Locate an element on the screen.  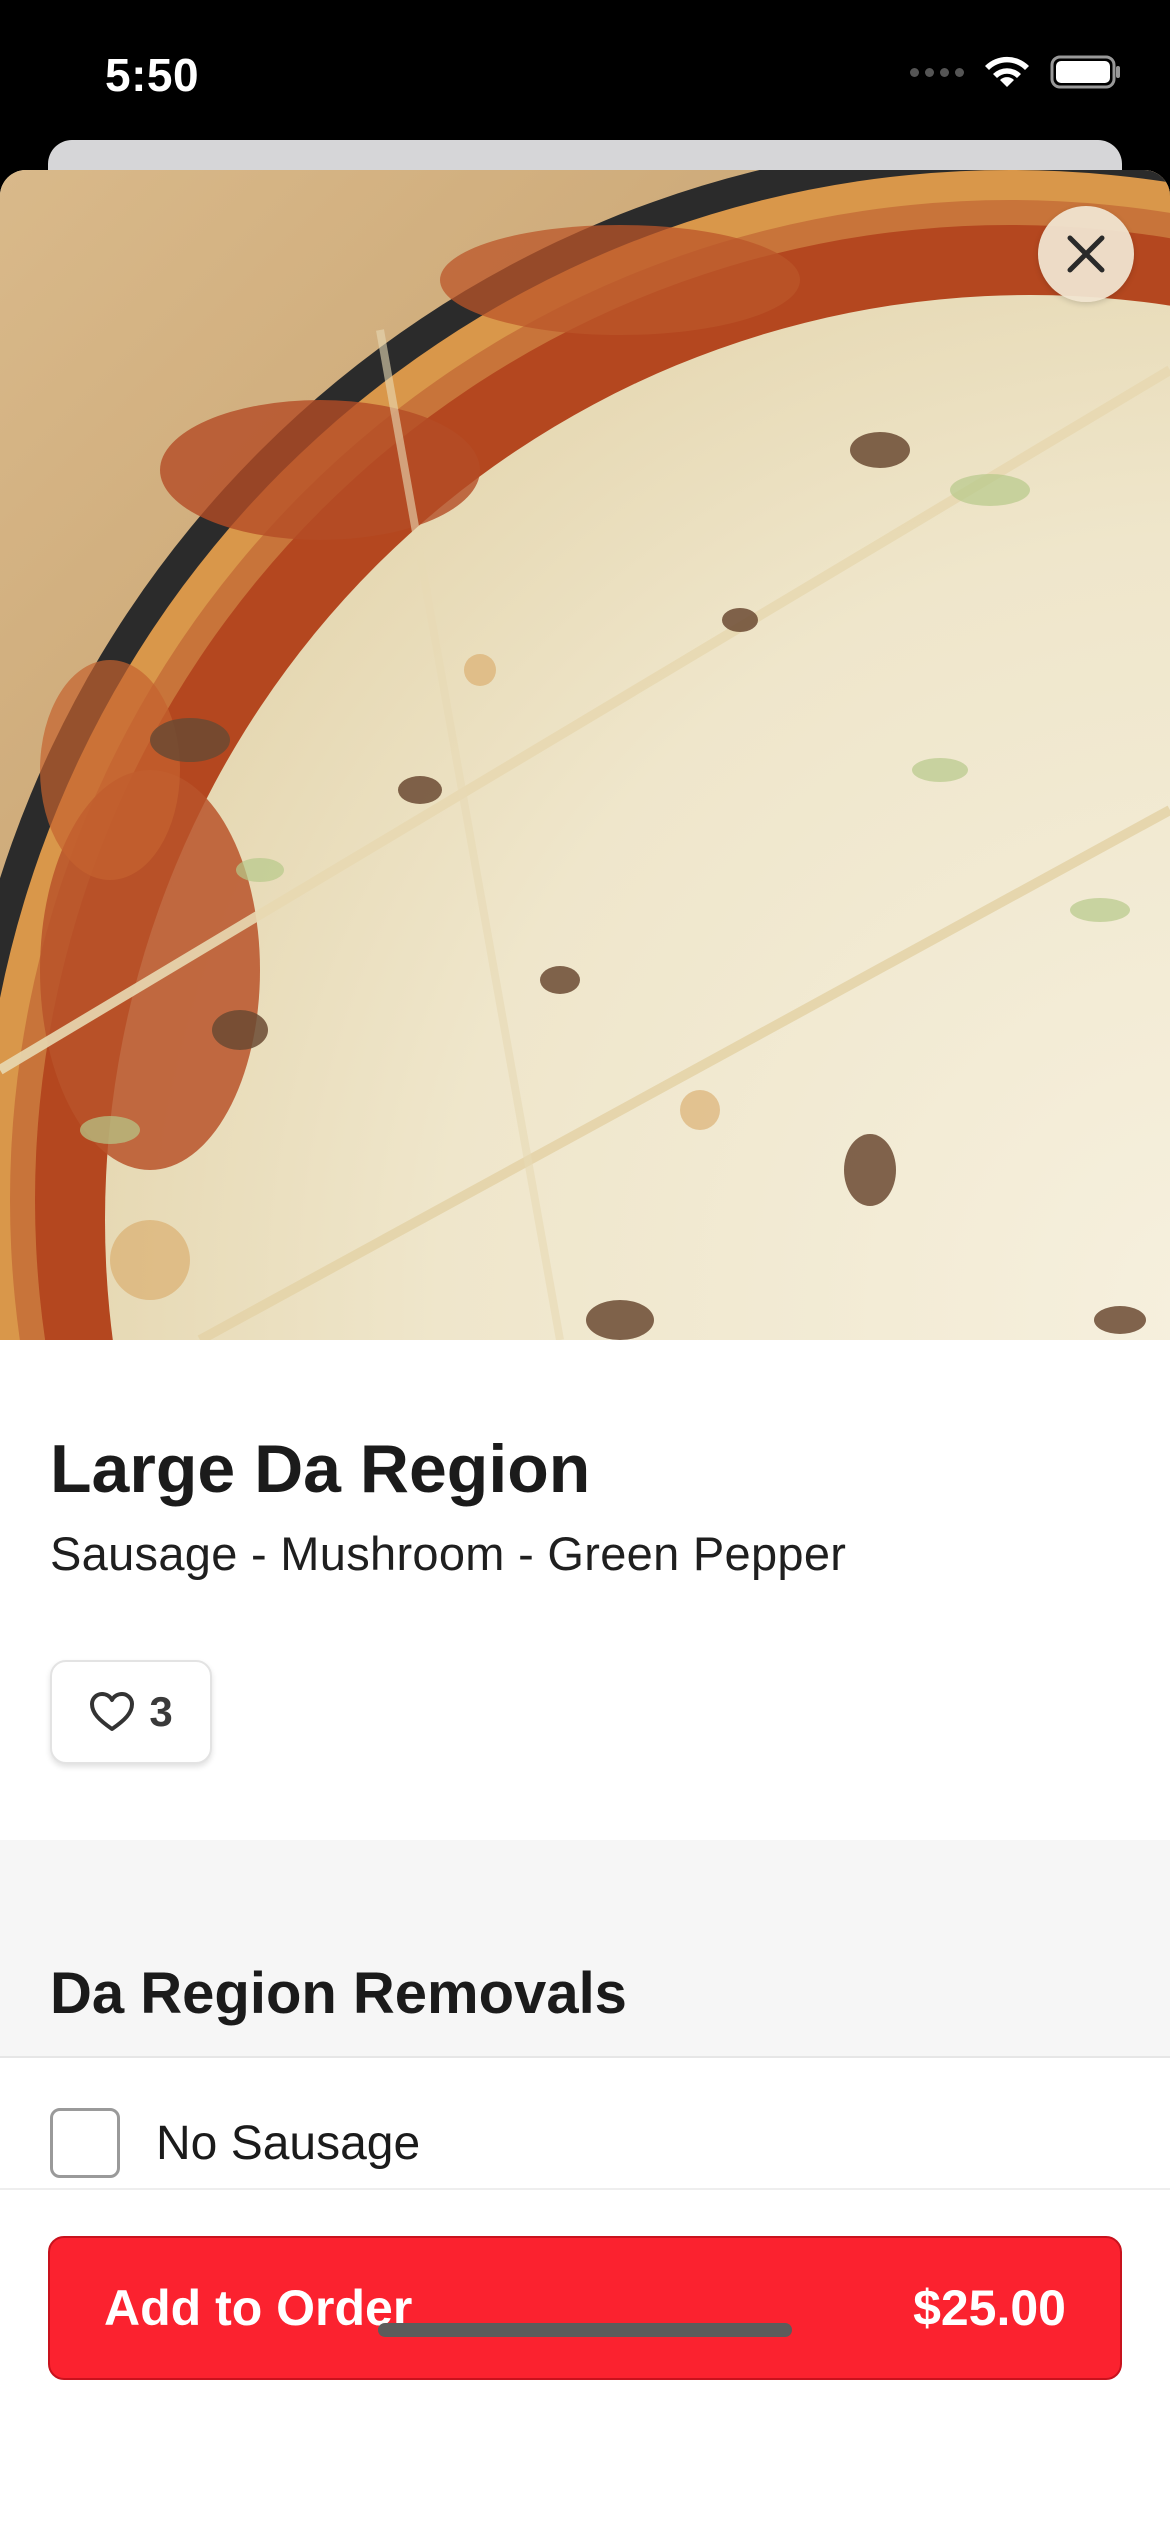
status-icons is located at coordinates (1016, 72).